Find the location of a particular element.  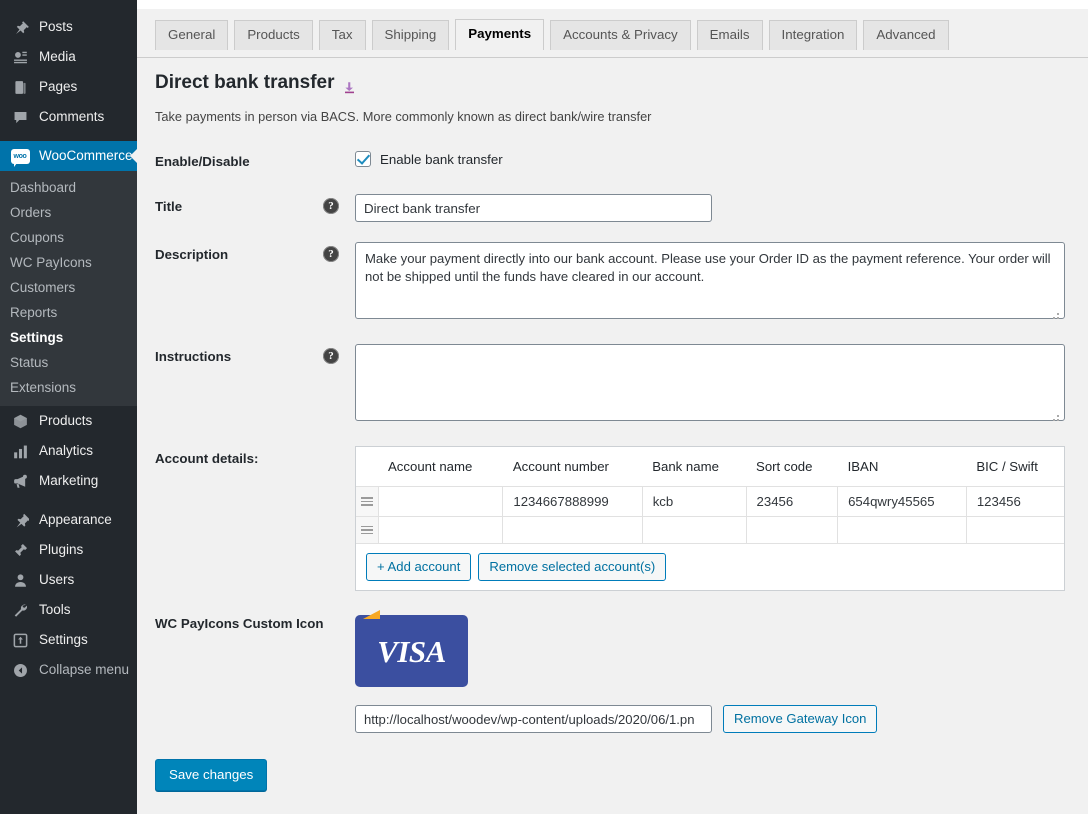

cell-sort-code is located at coordinates (792, 530).